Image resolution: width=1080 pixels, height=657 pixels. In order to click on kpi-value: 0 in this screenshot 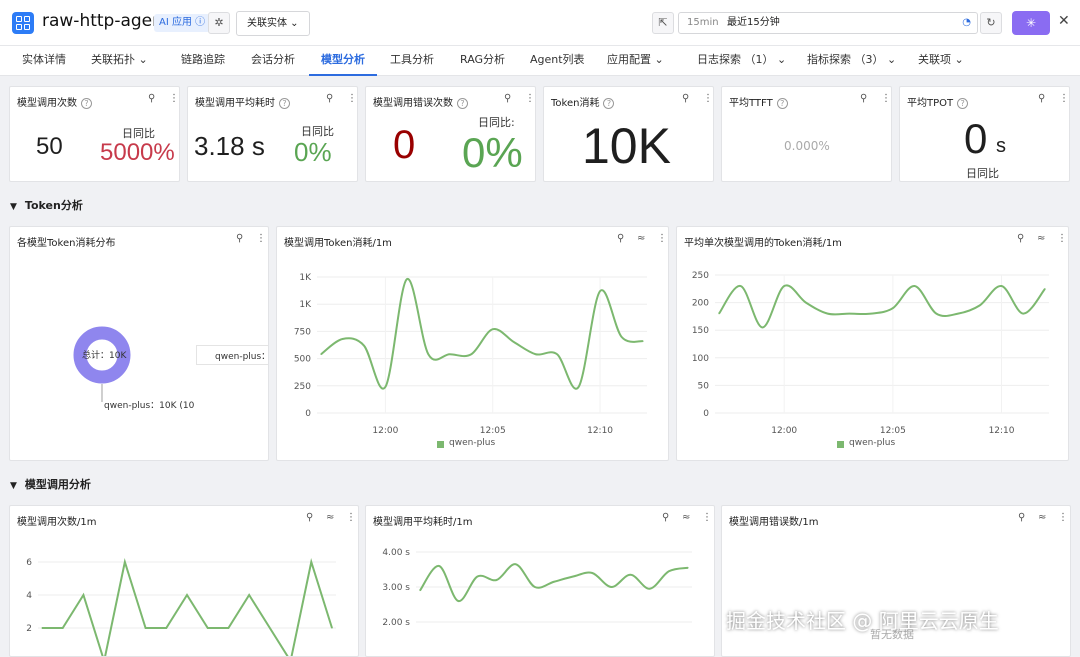, I will do `click(404, 145)`.